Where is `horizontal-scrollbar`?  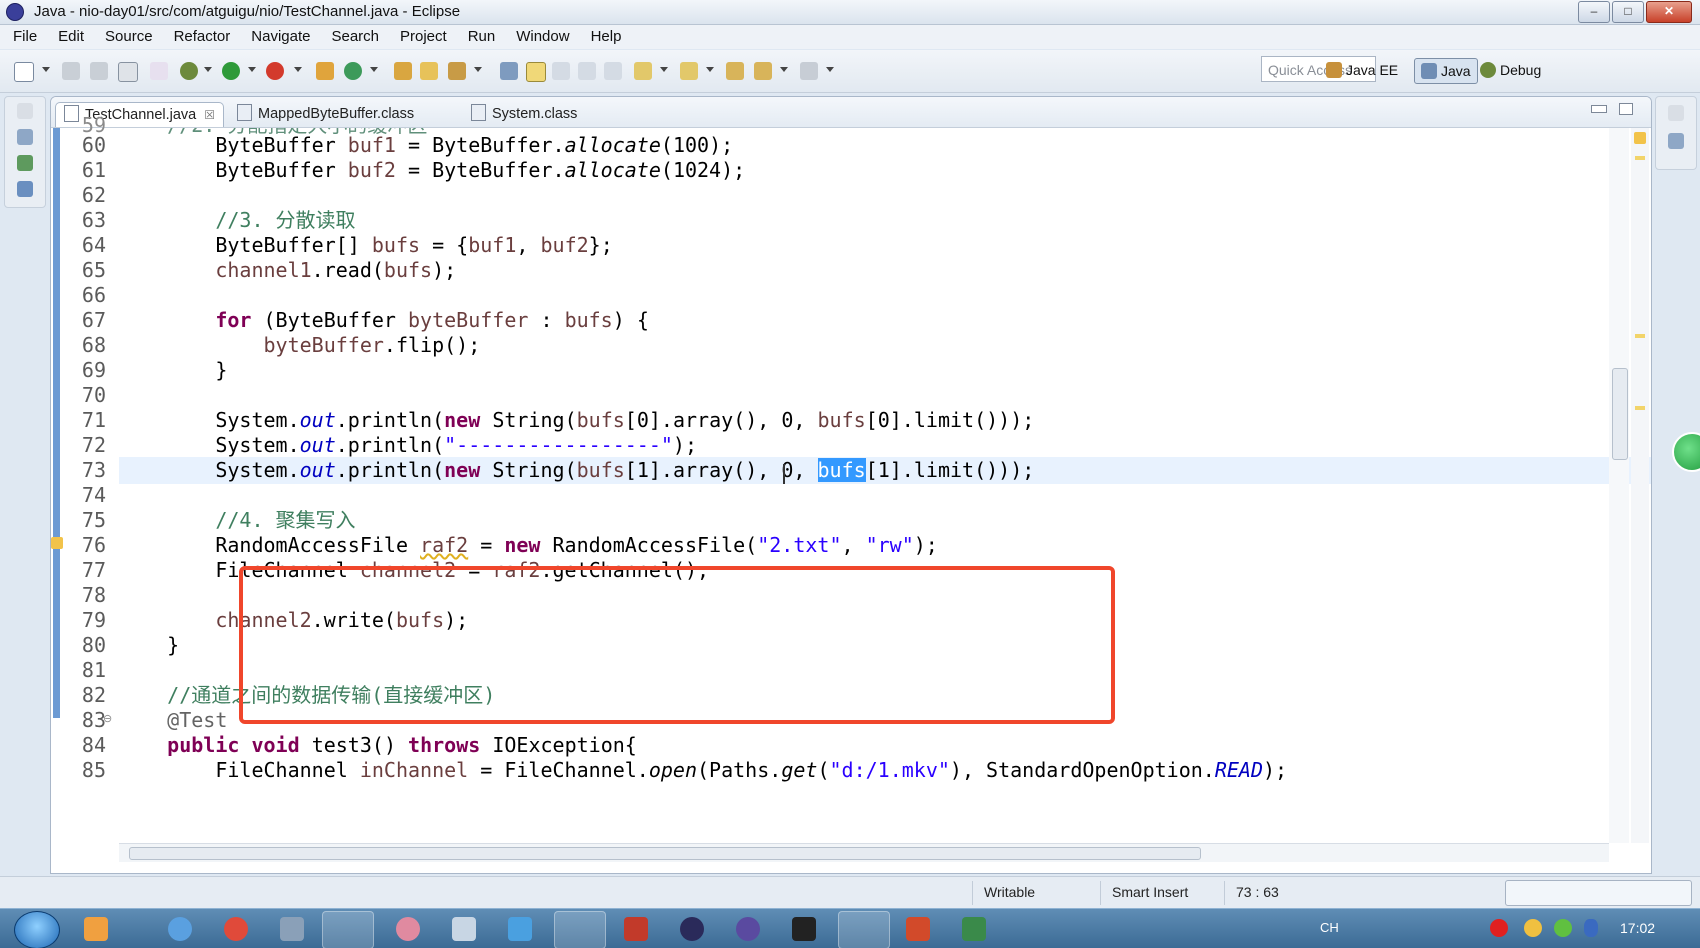
horizontal-scrollbar is located at coordinates (864, 852).